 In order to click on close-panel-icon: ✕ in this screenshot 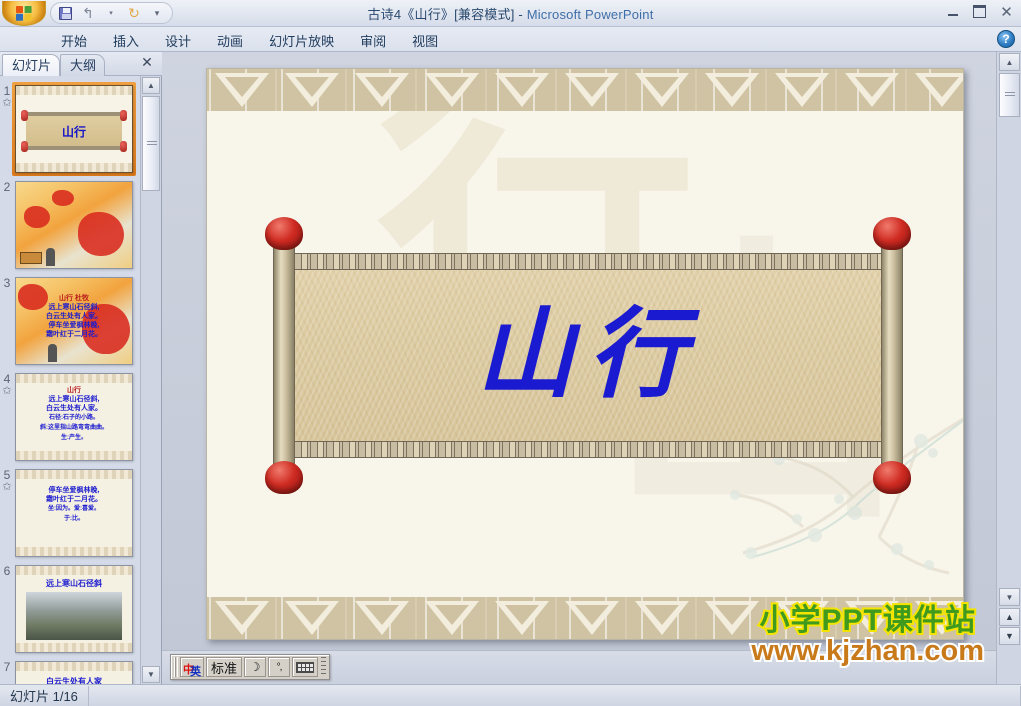, I will do `click(147, 63)`.